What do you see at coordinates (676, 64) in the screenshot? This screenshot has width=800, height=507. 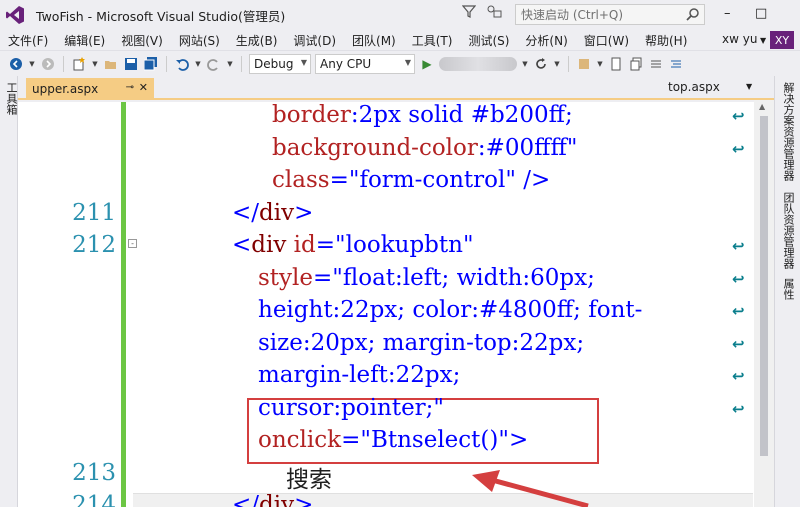 I see `uncomment-icon` at bounding box center [676, 64].